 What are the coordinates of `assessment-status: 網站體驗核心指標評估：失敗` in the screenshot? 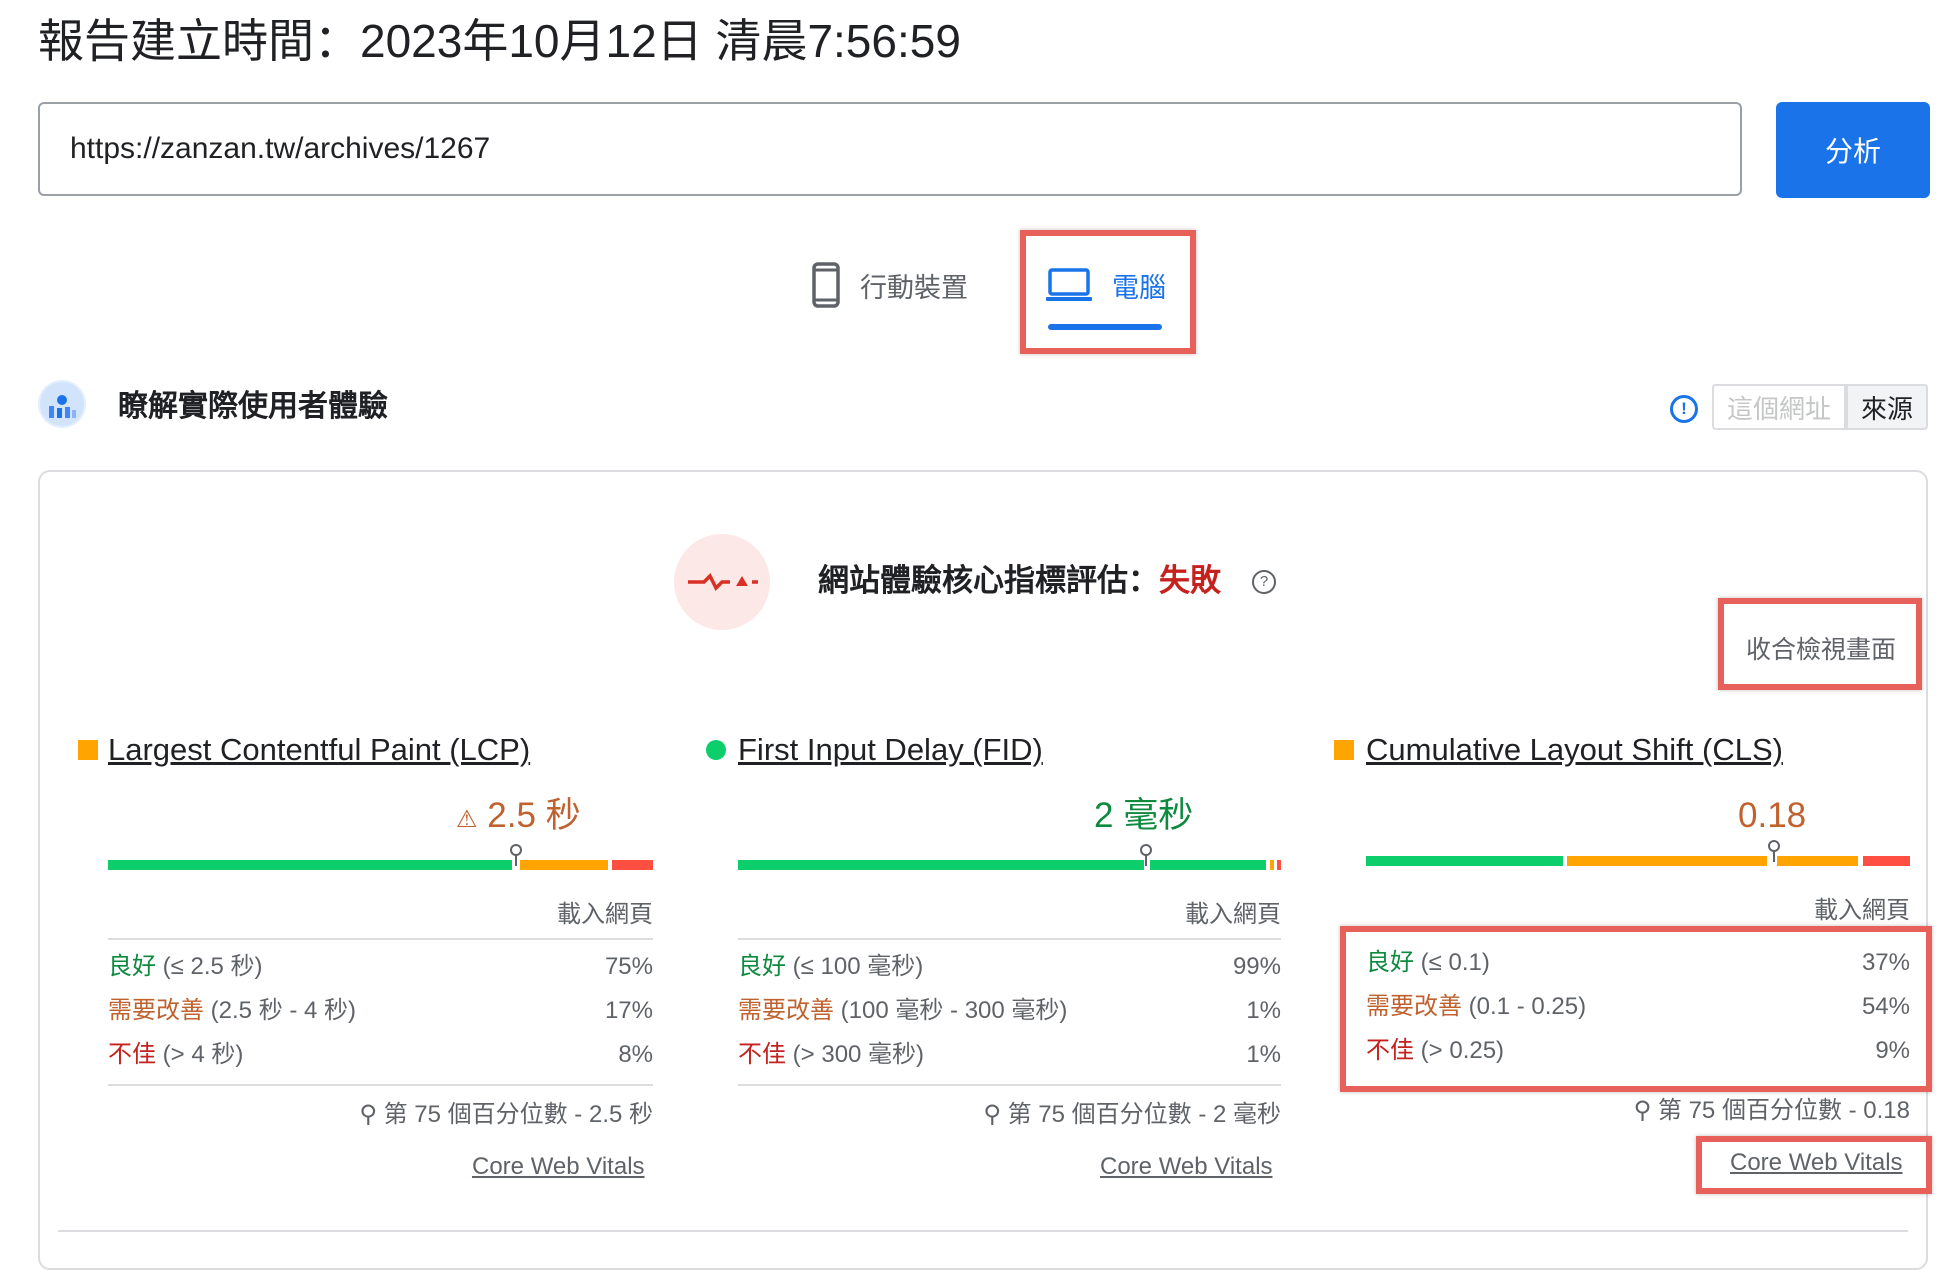 It's located at (1019, 581).